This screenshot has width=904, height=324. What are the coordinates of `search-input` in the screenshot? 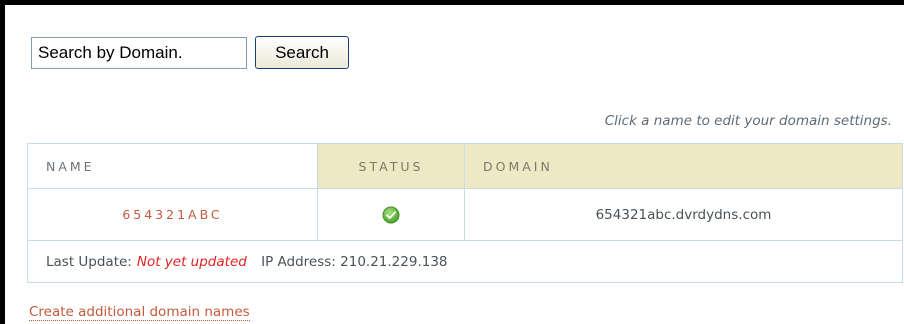 It's located at (139, 53).